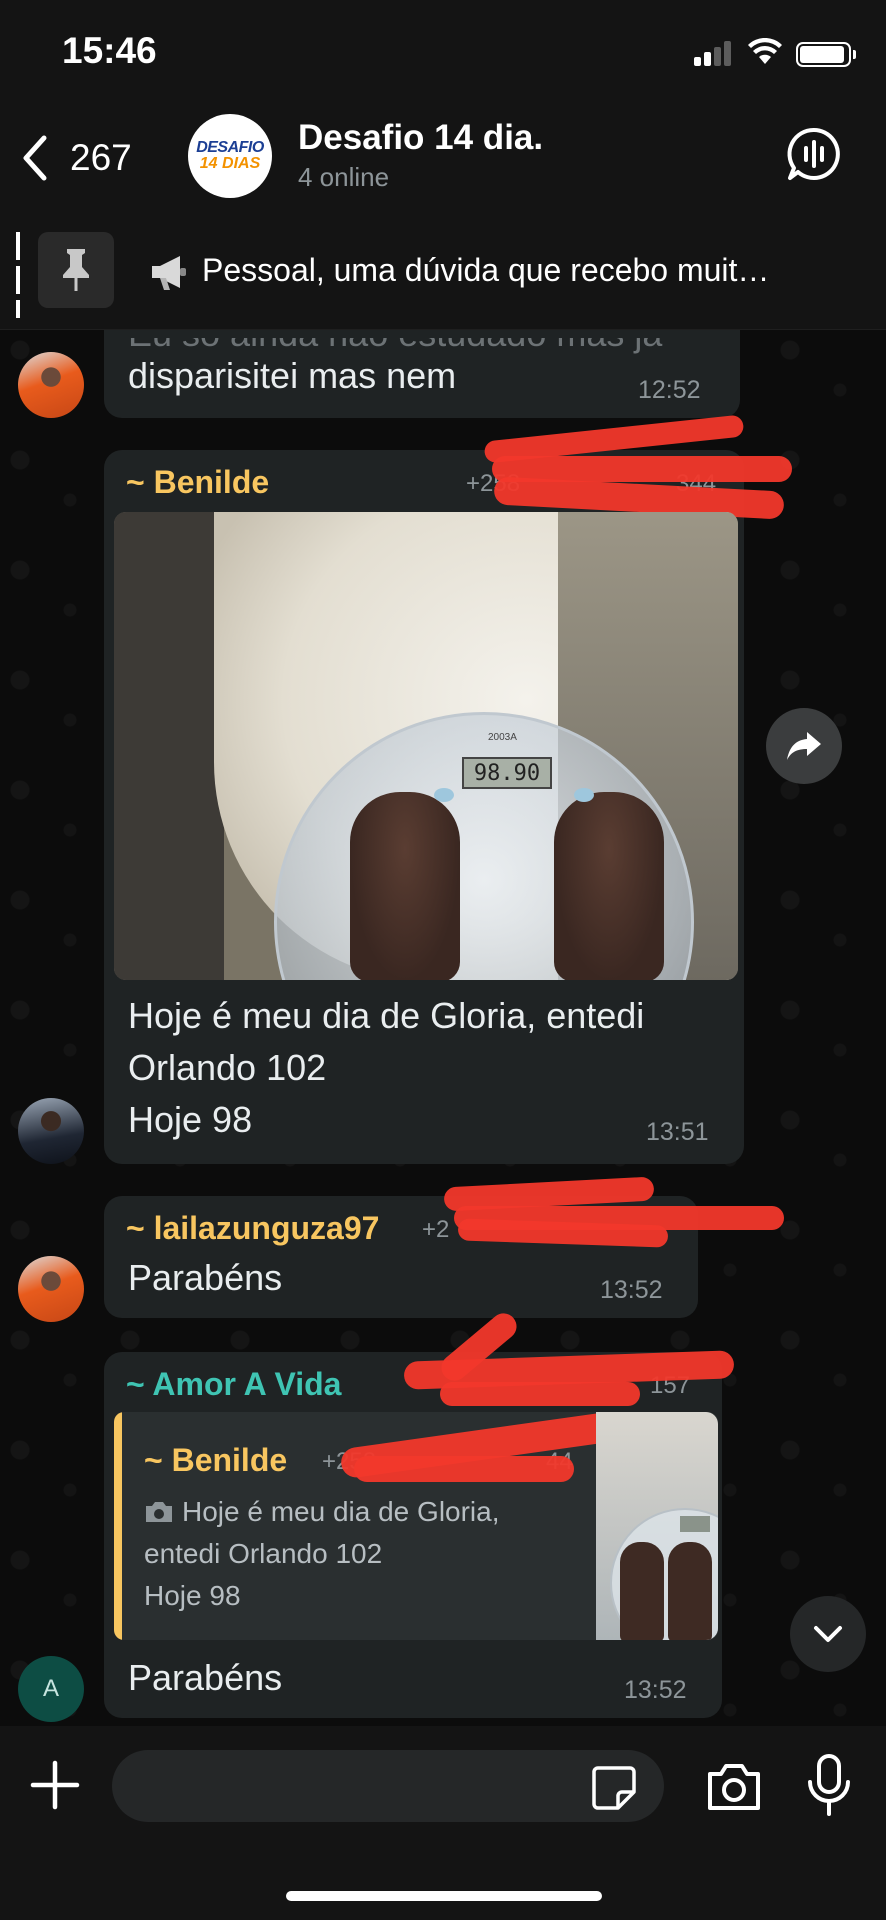 Image resolution: width=886 pixels, height=1920 pixels. What do you see at coordinates (829, 1786) in the screenshot?
I see `microphone-icon` at bounding box center [829, 1786].